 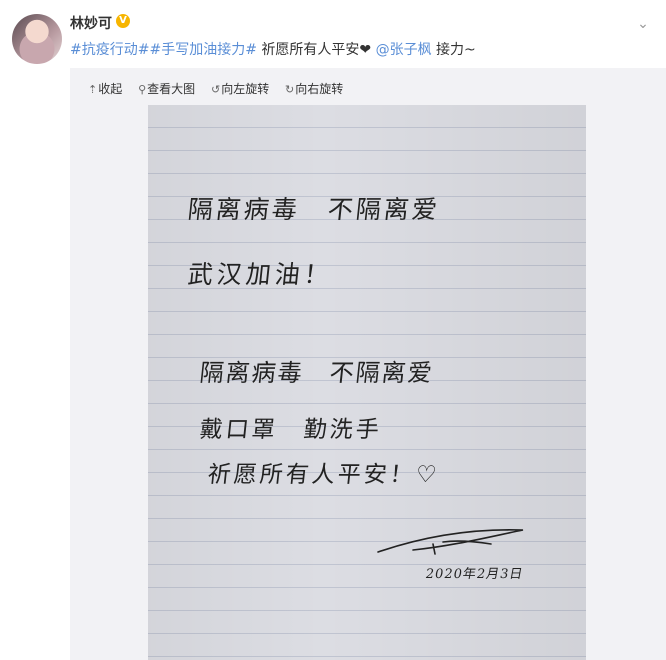 What do you see at coordinates (202, 50) in the screenshot?
I see `hashtag-link: #手写加油接力#` at bounding box center [202, 50].